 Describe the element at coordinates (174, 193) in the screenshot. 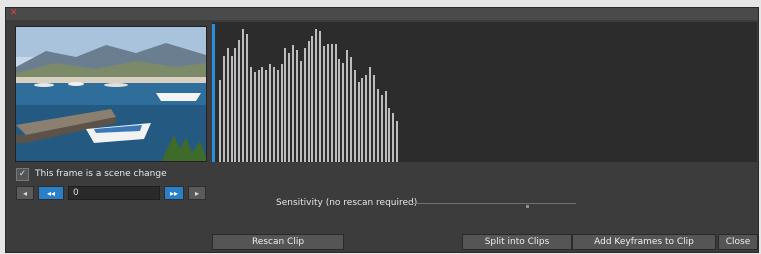

I see `fast-forward-button: ▸▸` at that location.